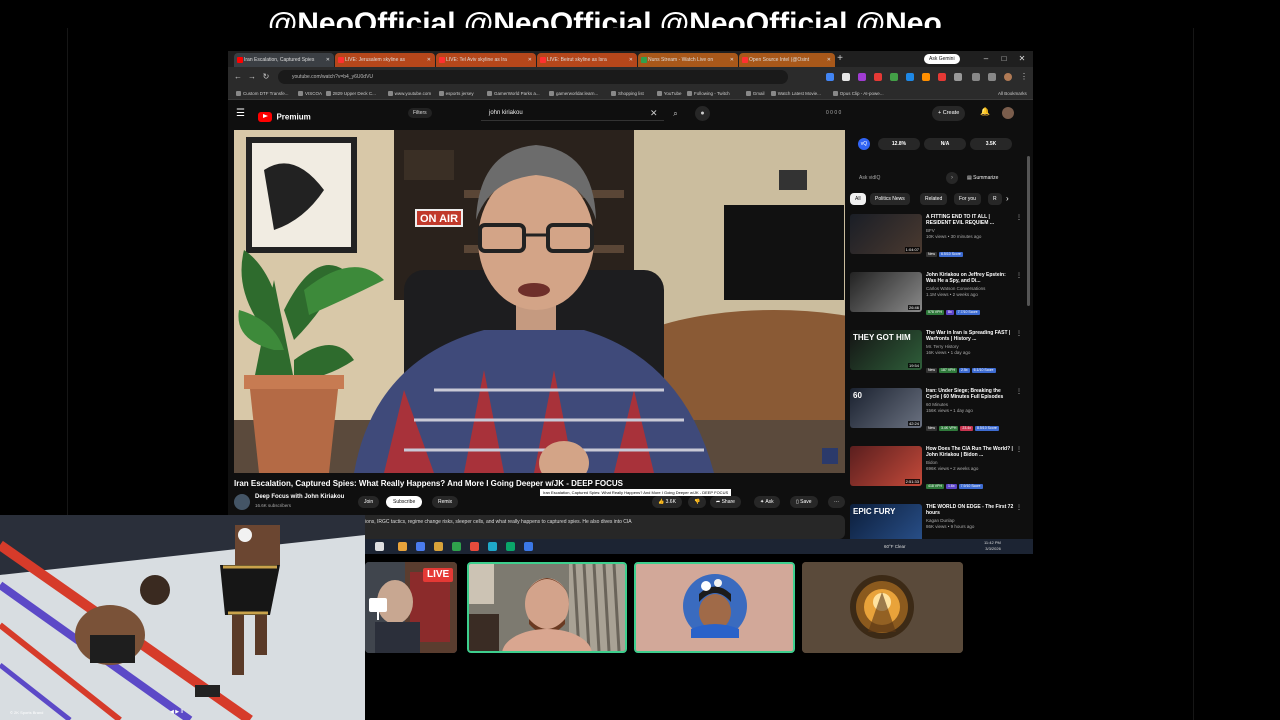  Describe the element at coordinates (409, 93) in the screenshot. I see `bookmark-item: www.youtube.com` at that location.